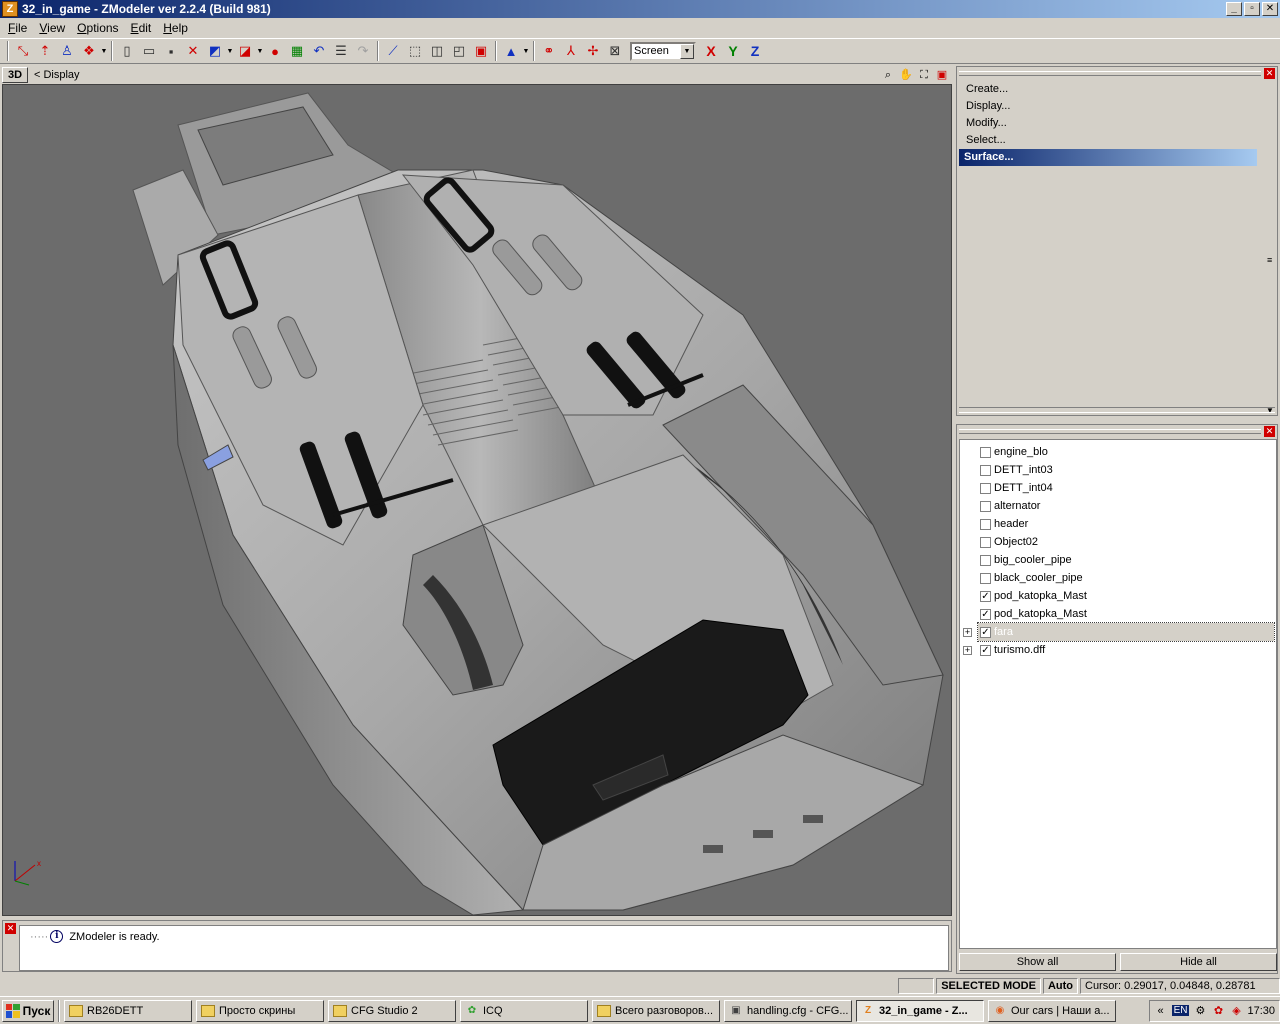 Image resolution: width=1280 pixels, height=1024 pixels. What do you see at coordinates (45, 51) in the screenshot?
I see `pick-tool-icon: ⇡` at bounding box center [45, 51].